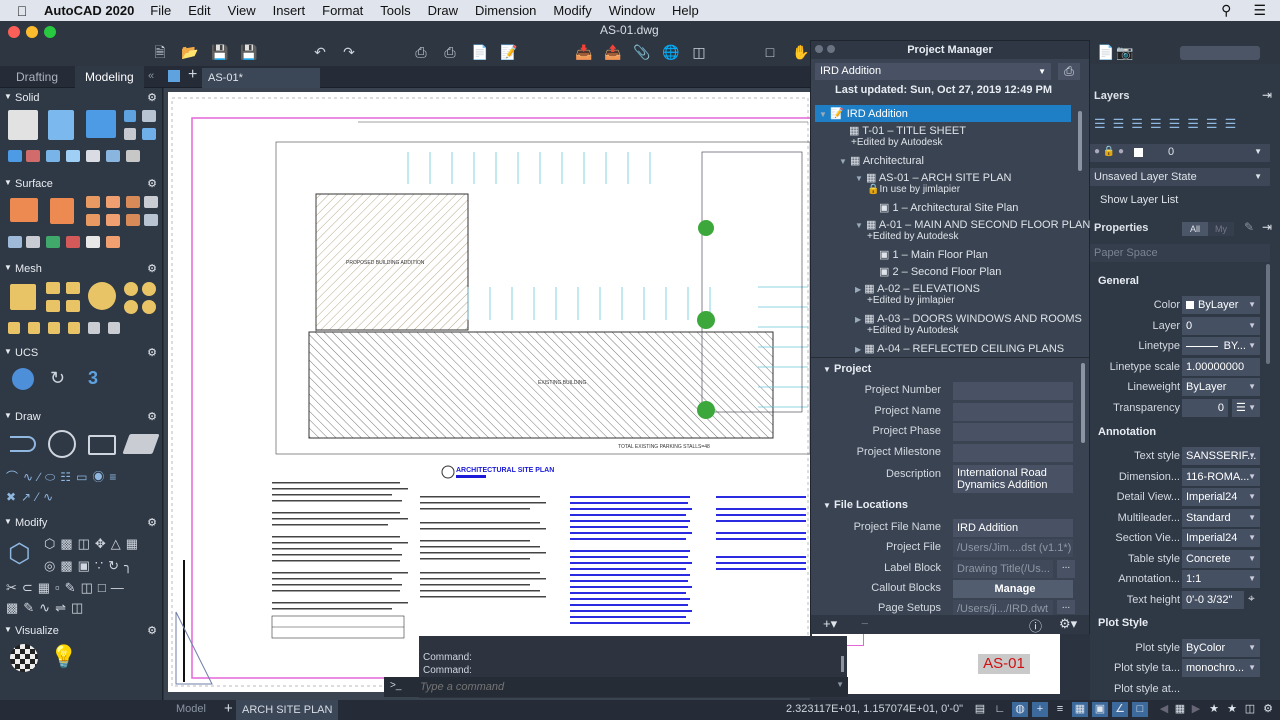 This screenshot has height=720, width=1280. I want to click on trim-surface-icon, so click(113, 220).